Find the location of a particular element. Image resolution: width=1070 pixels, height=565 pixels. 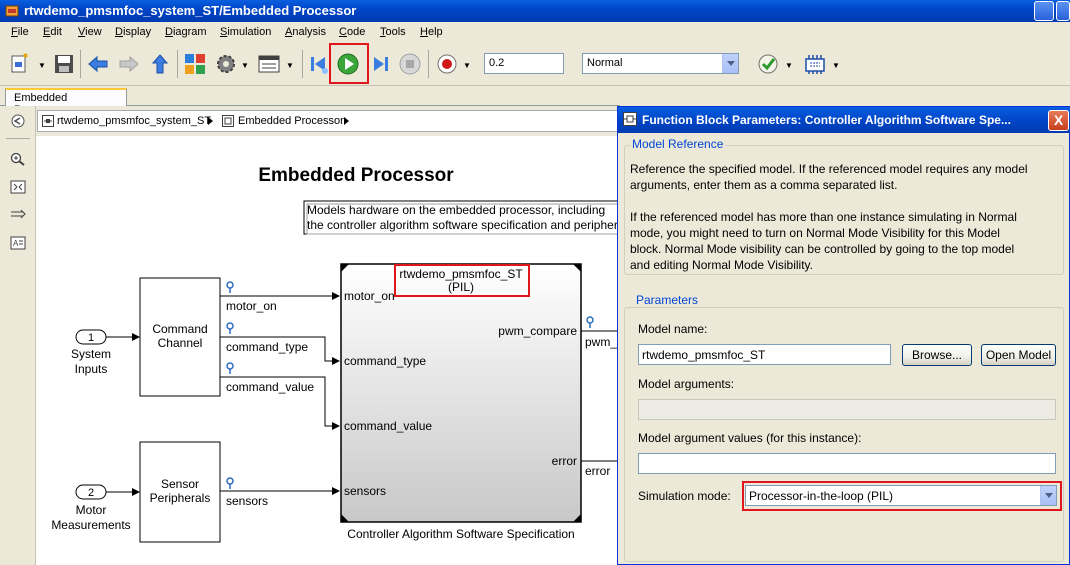

explorer-dropdown-icon: ▼ is located at coordinates (290, 65).